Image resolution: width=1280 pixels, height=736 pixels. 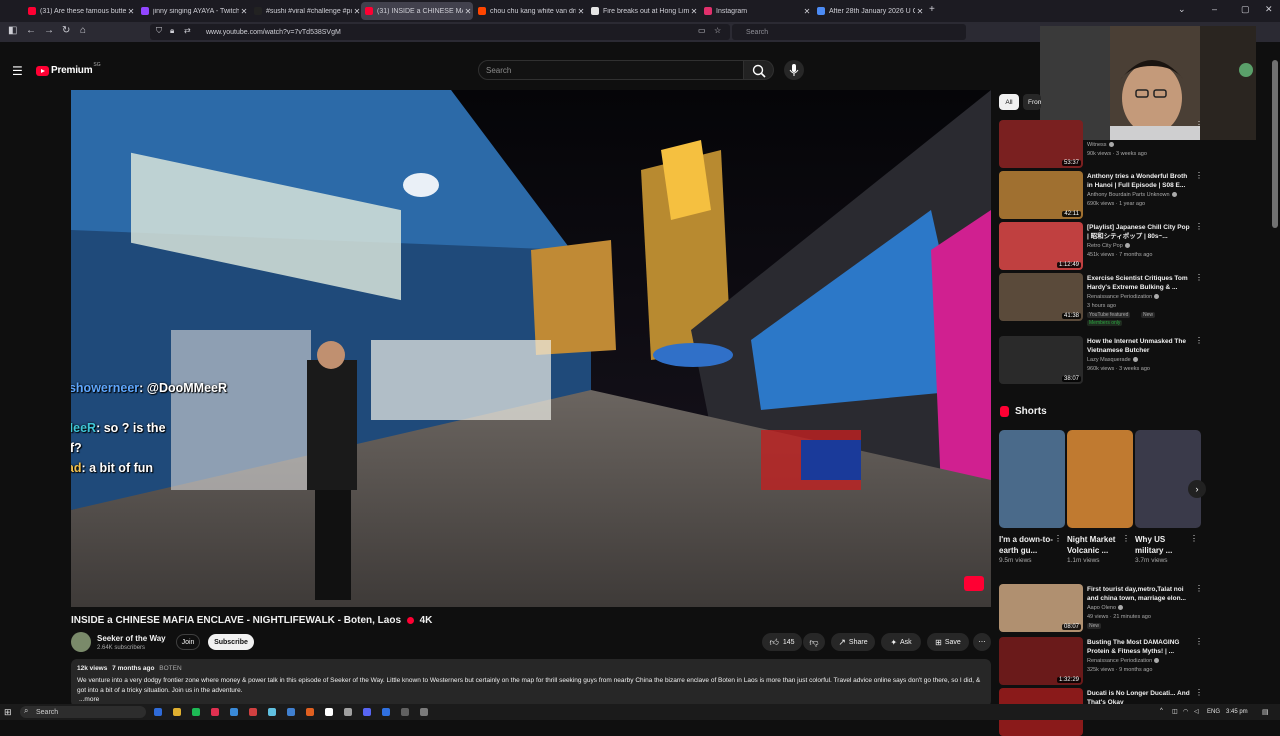 I want to click on shorts-next-button: ›, so click(x=1197, y=489).